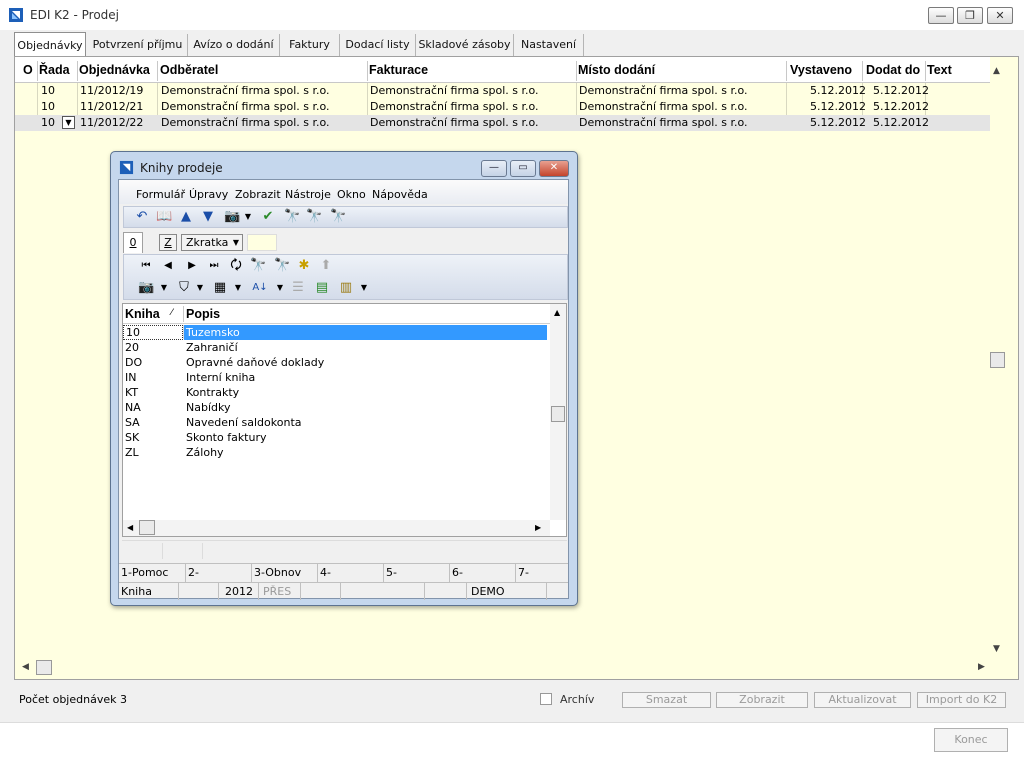  I want to click on menu-napoveda: Nápověda, so click(400, 194).